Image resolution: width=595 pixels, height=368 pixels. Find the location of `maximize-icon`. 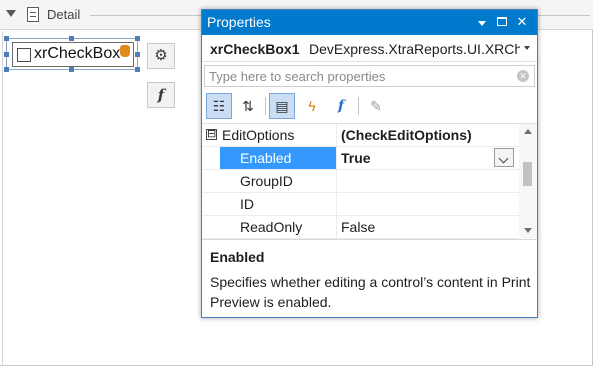

maximize-icon is located at coordinates (502, 22).